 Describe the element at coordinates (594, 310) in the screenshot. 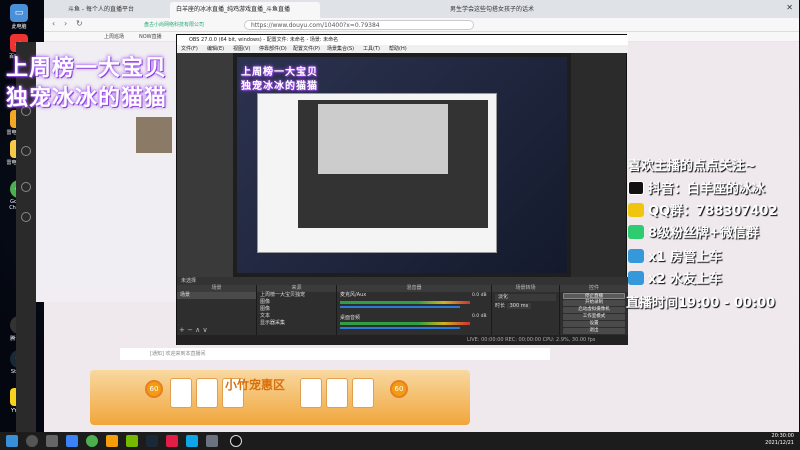

I see `virtual-camera-button: 启动虚拟摄像机` at that location.